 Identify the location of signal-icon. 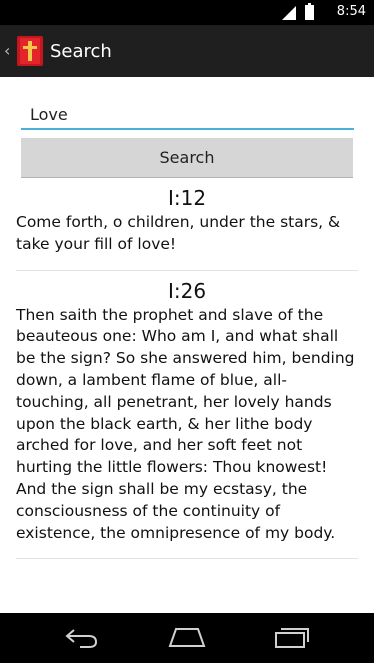
(289, 13).